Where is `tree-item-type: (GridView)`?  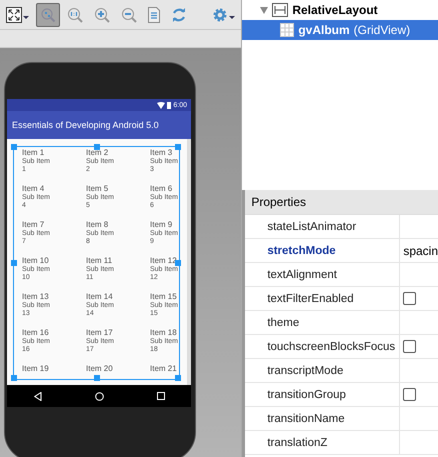
tree-item-type: (GridView) is located at coordinates (382, 30).